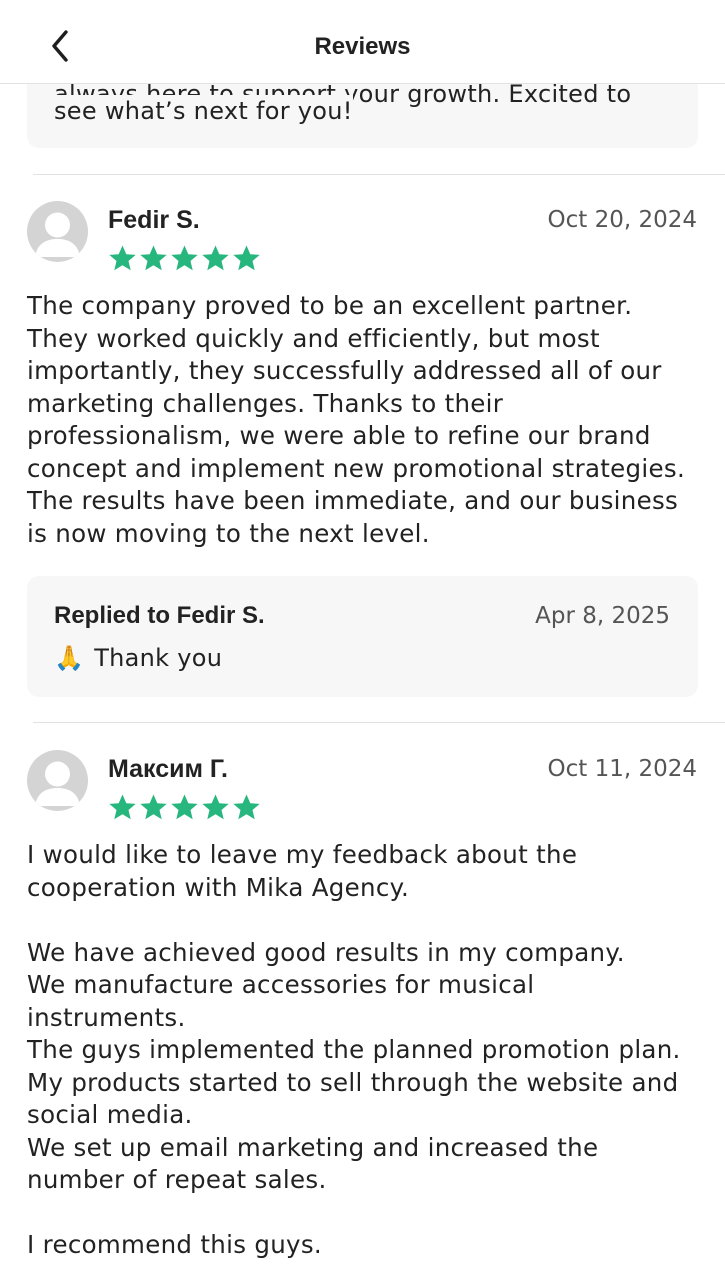 This screenshot has height=1280, width=725. What do you see at coordinates (203, 111) in the screenshot?
I see `reply-text: see what’s next for you!` at bounding box center [203, 111].